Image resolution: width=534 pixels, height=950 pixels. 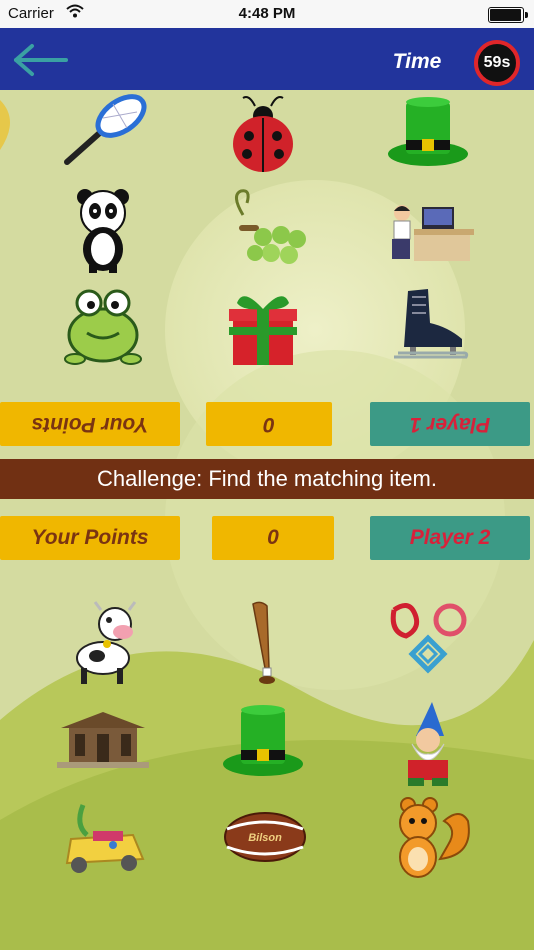 I want to click on ice-skate-icon, so click(x=428, y=328).